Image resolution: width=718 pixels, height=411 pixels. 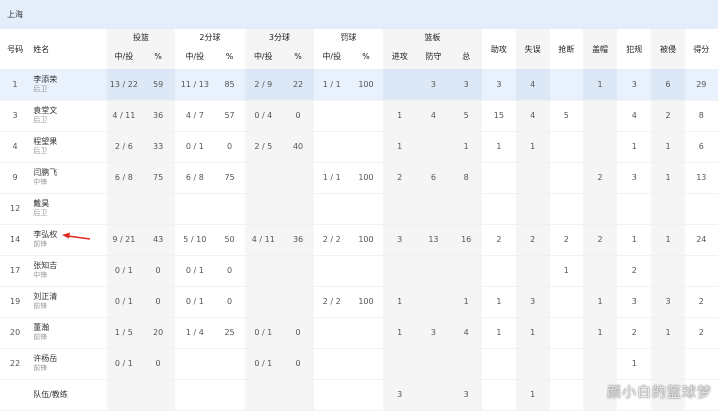 I want to click on stat-pf: 4, so click(x=634, y=116).